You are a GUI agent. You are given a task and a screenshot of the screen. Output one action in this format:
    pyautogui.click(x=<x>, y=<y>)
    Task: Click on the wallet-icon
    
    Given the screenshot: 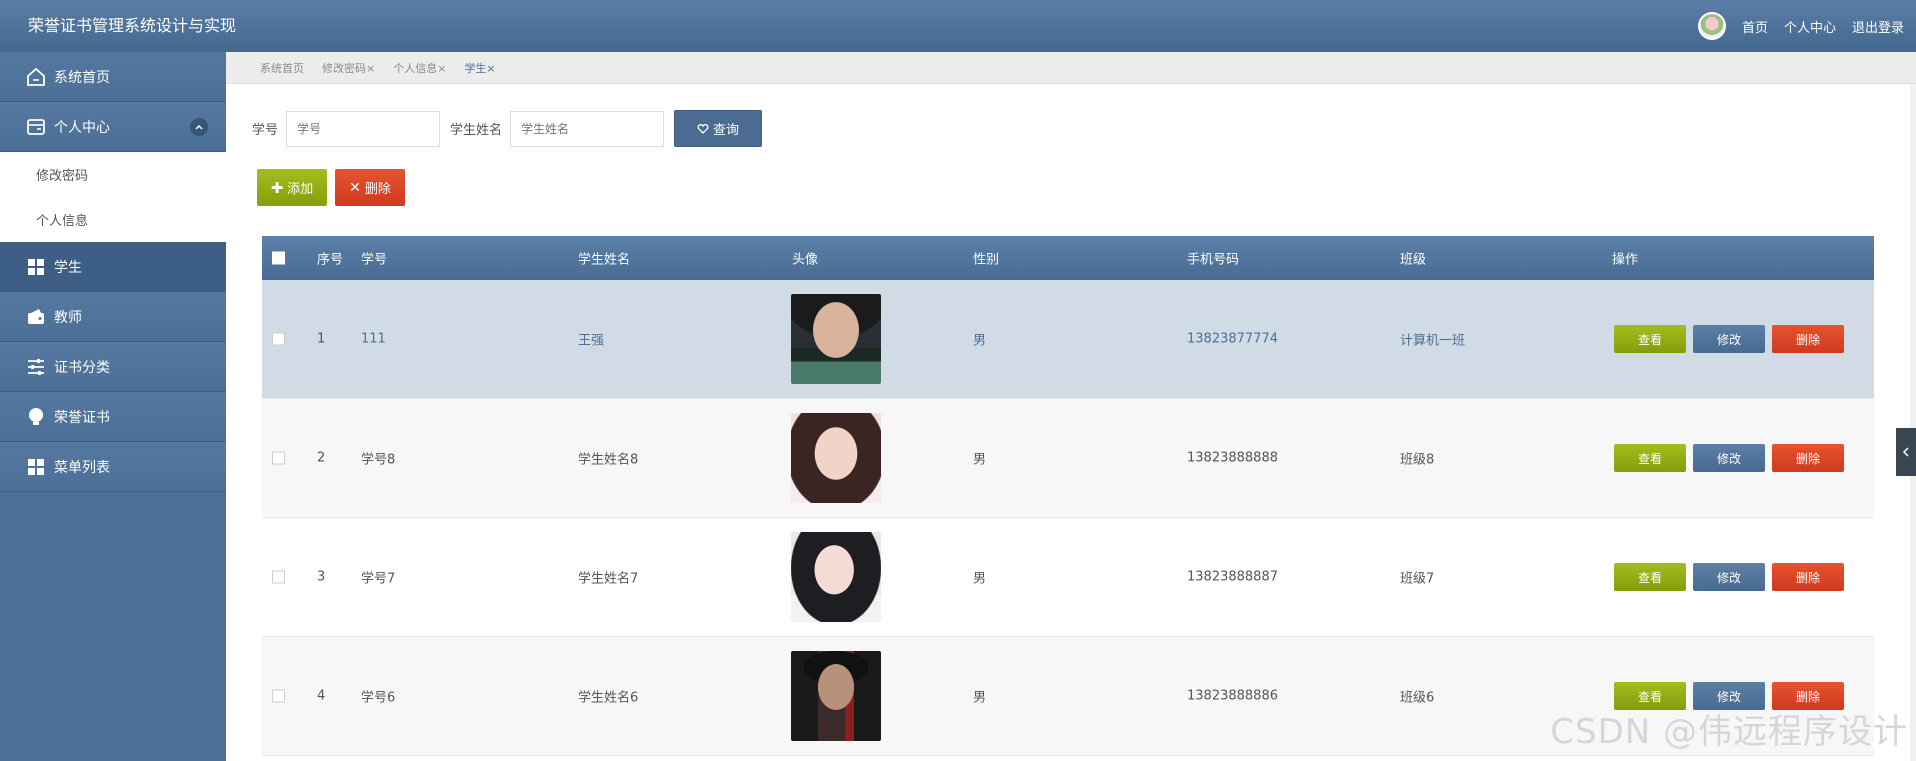 What is the action you would take?
    pyautogui.click(x=36, y=317)
    